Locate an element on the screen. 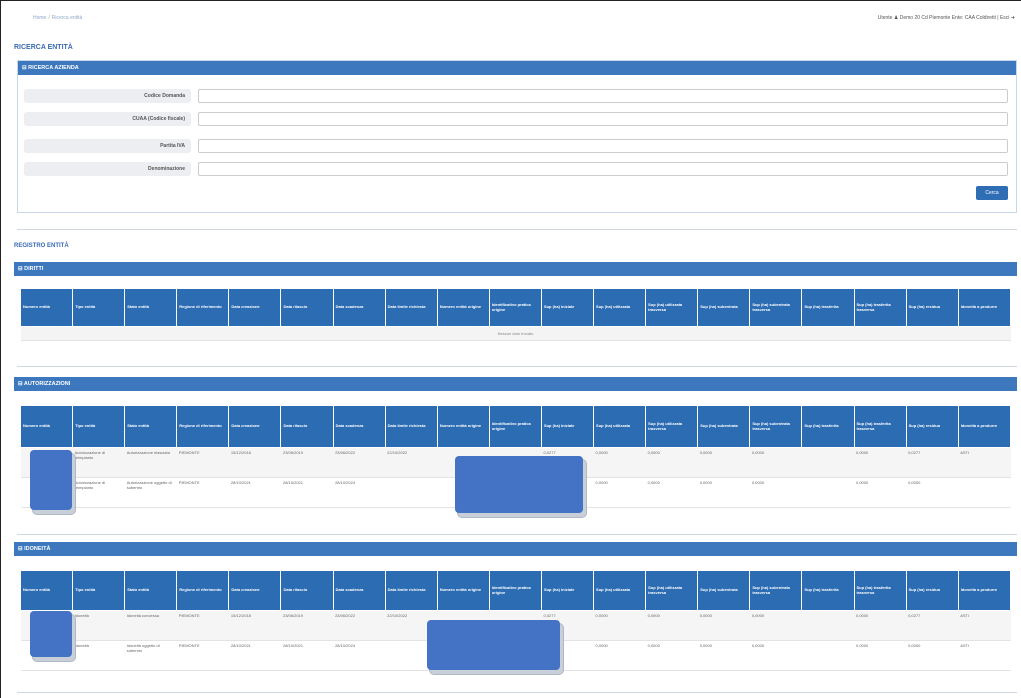 This screenshot has height=698, width=1021. denominazione-input is located at coordinates (603, 169).